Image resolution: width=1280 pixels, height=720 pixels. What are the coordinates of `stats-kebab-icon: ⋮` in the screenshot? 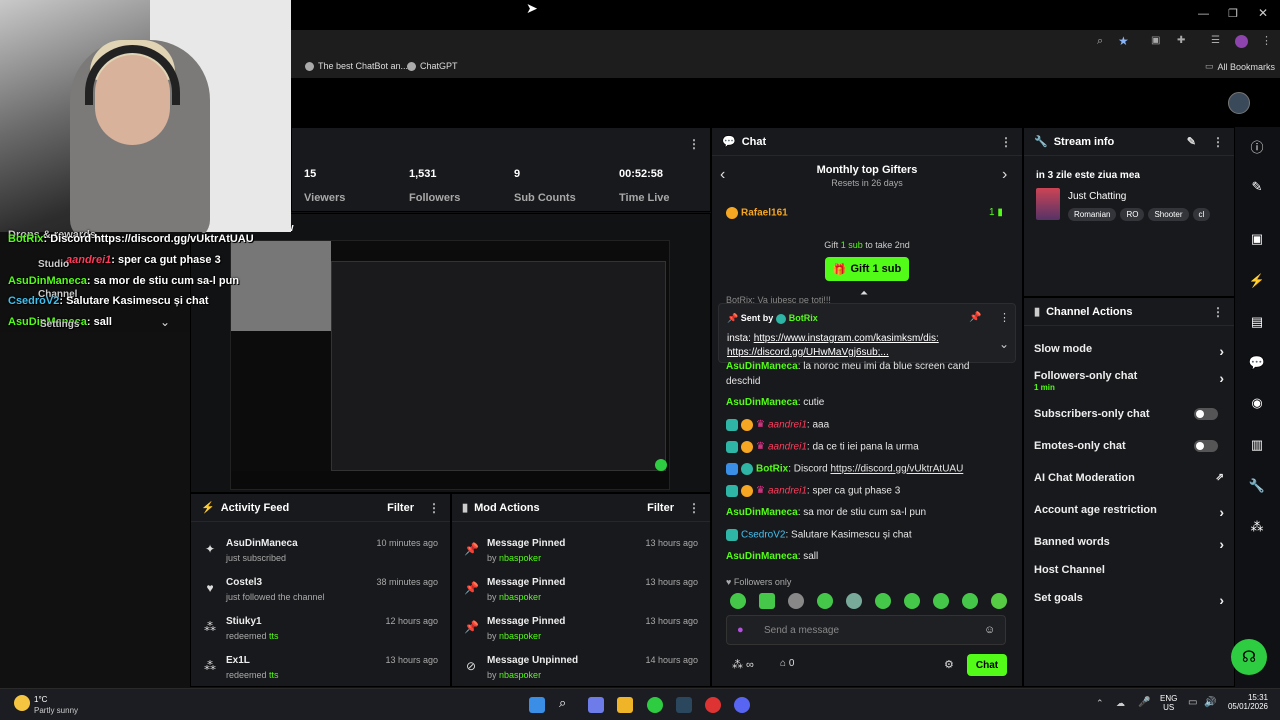 It's located at (694, 144).